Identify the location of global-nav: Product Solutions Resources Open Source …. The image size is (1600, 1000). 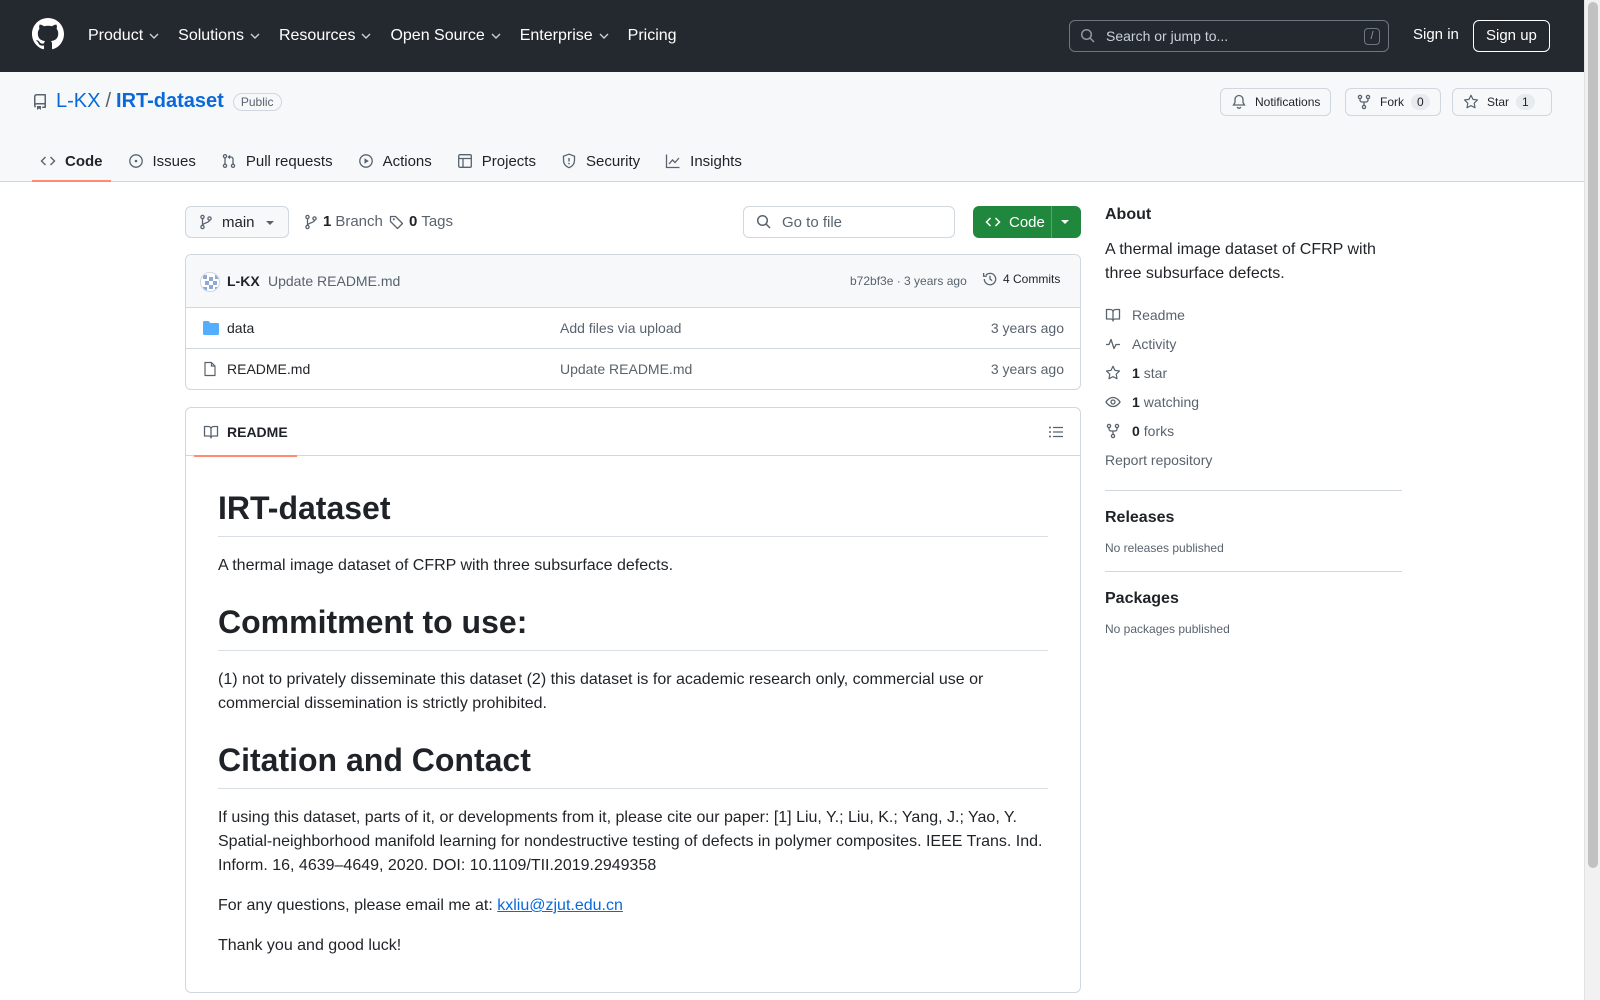
(391, 36).